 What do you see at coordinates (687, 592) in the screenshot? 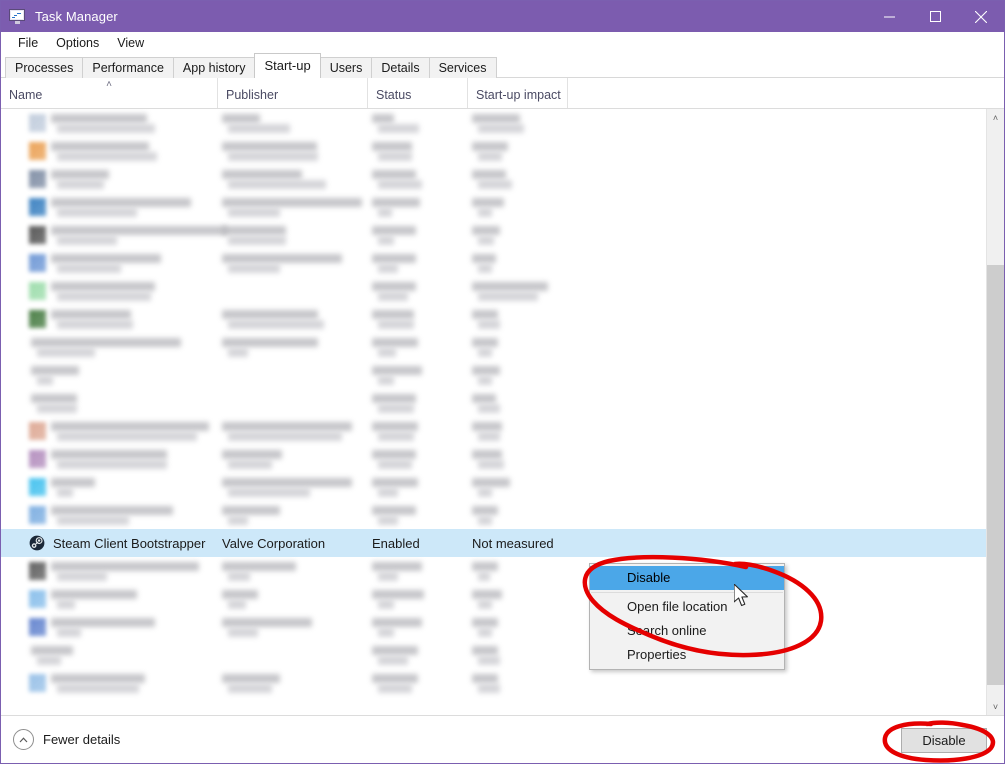
I see `context-menu-separator` at bounding box center [687, 592].